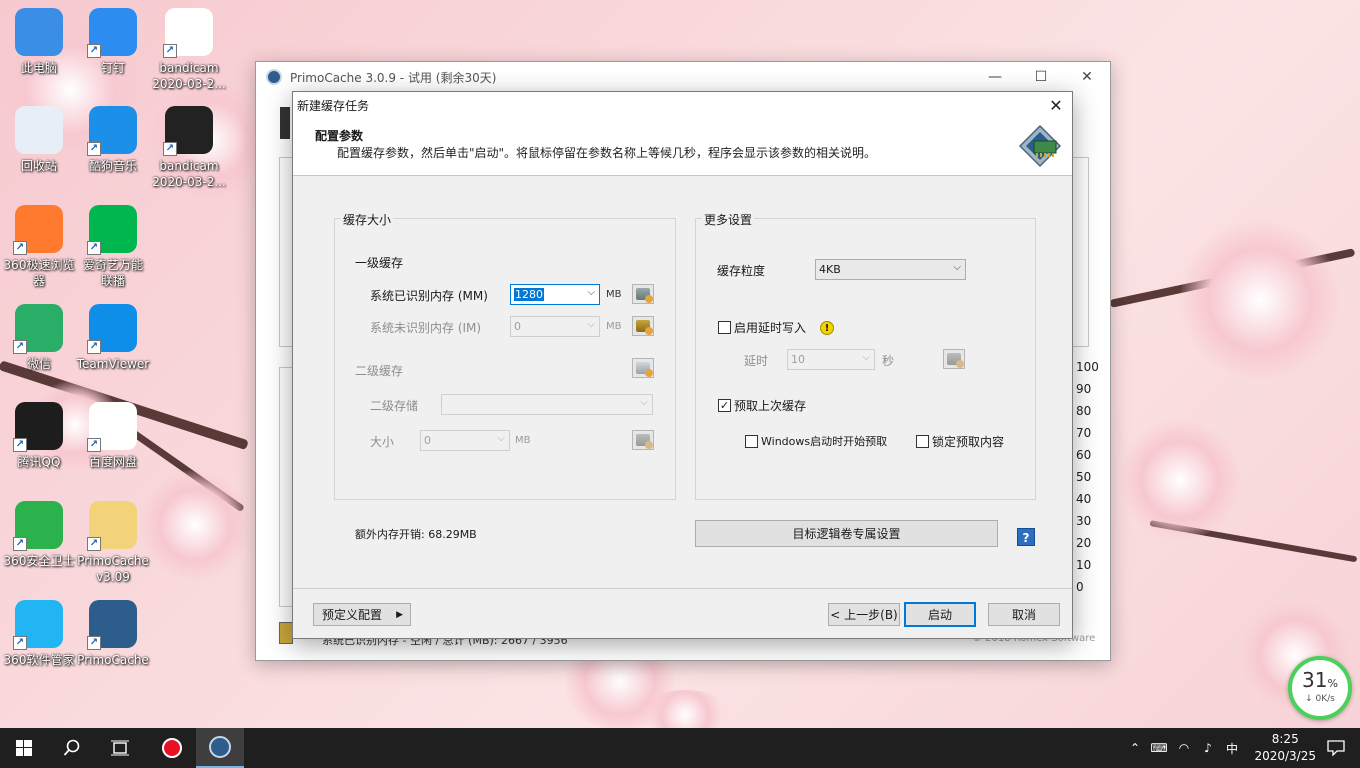  What do you see at coordinates (846, 533) in the screenshot?
I see `target-volume-settings-button: 目标逻辑卷专属设置` at bounding box center [846, 533].